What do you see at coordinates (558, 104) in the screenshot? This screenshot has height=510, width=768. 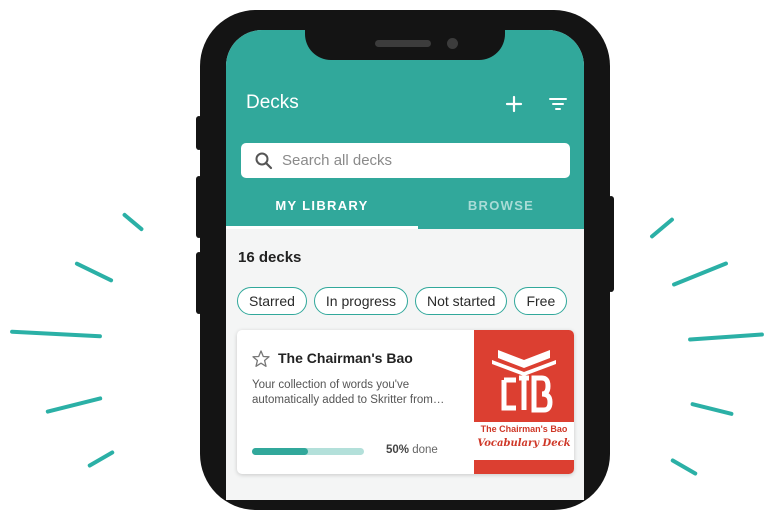 I see `filter-icon` at bounding box center [558, 104].